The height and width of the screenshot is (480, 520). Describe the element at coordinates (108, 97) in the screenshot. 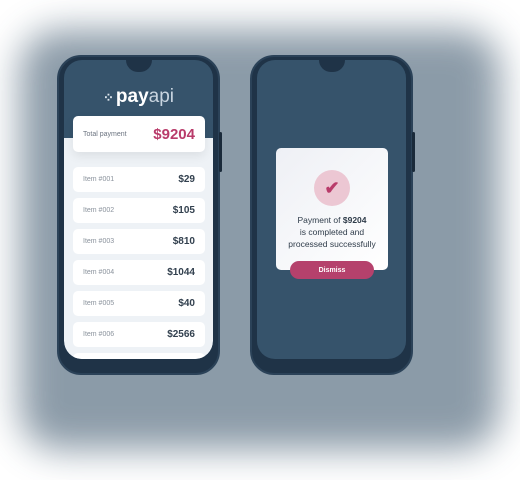

I see `logo-dots-icon: ⁘` at that location.